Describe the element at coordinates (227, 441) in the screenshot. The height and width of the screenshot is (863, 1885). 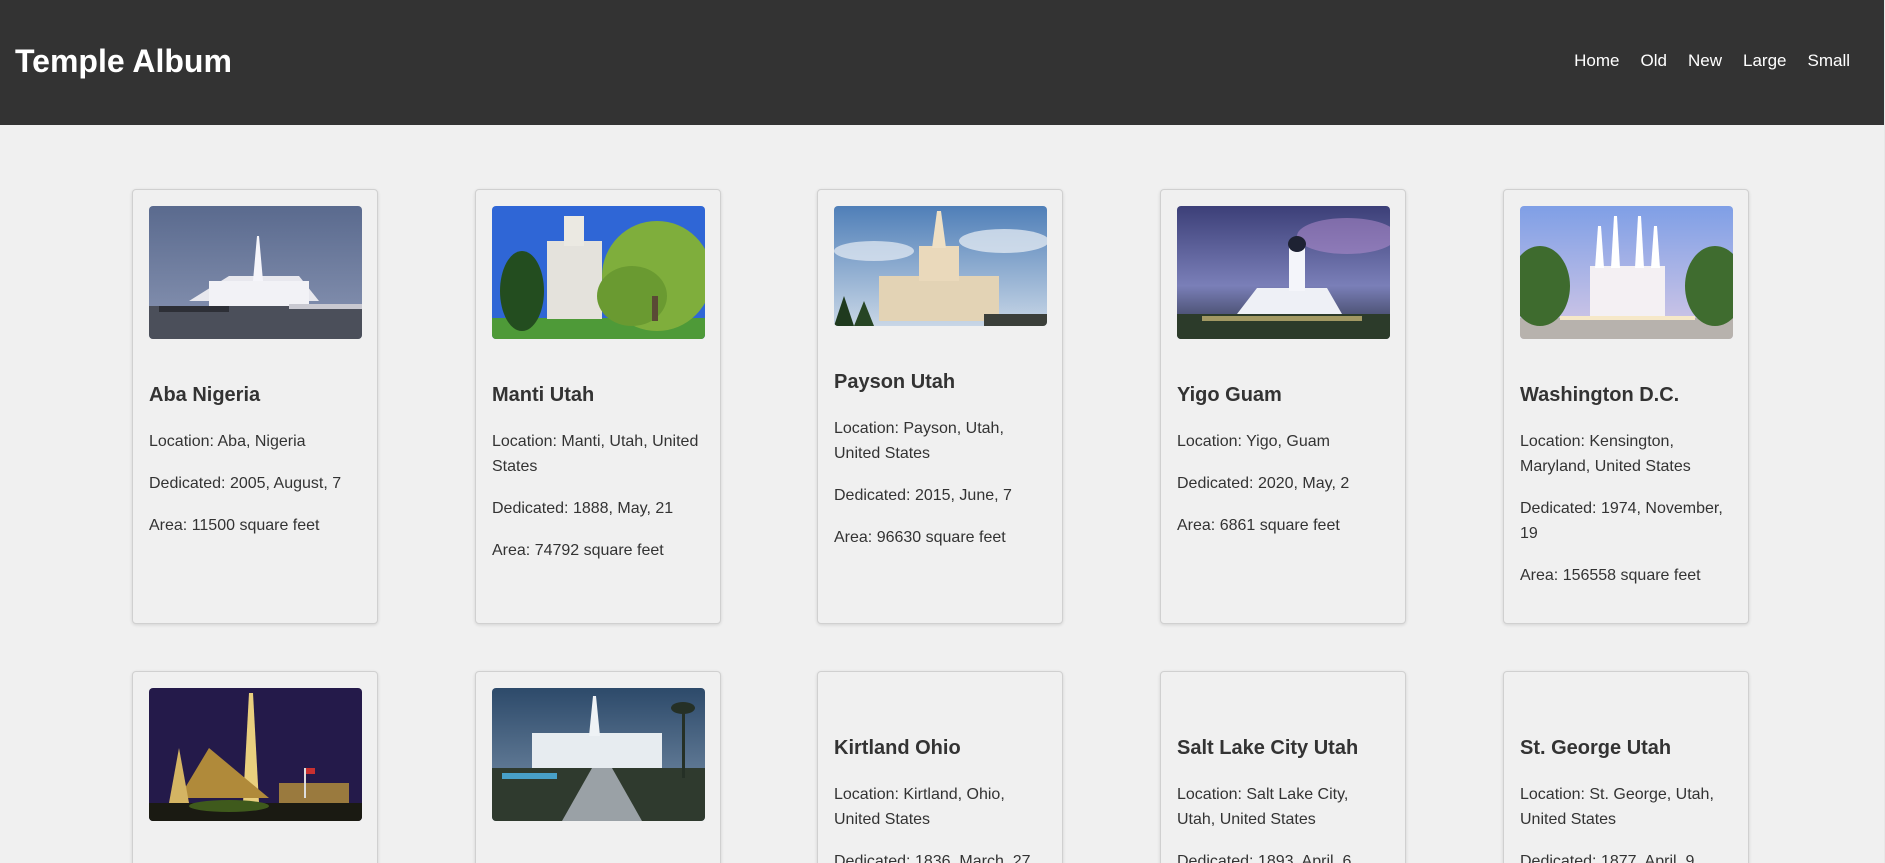
I see `temple-location: Location: Aba, Nigeria` at that location.